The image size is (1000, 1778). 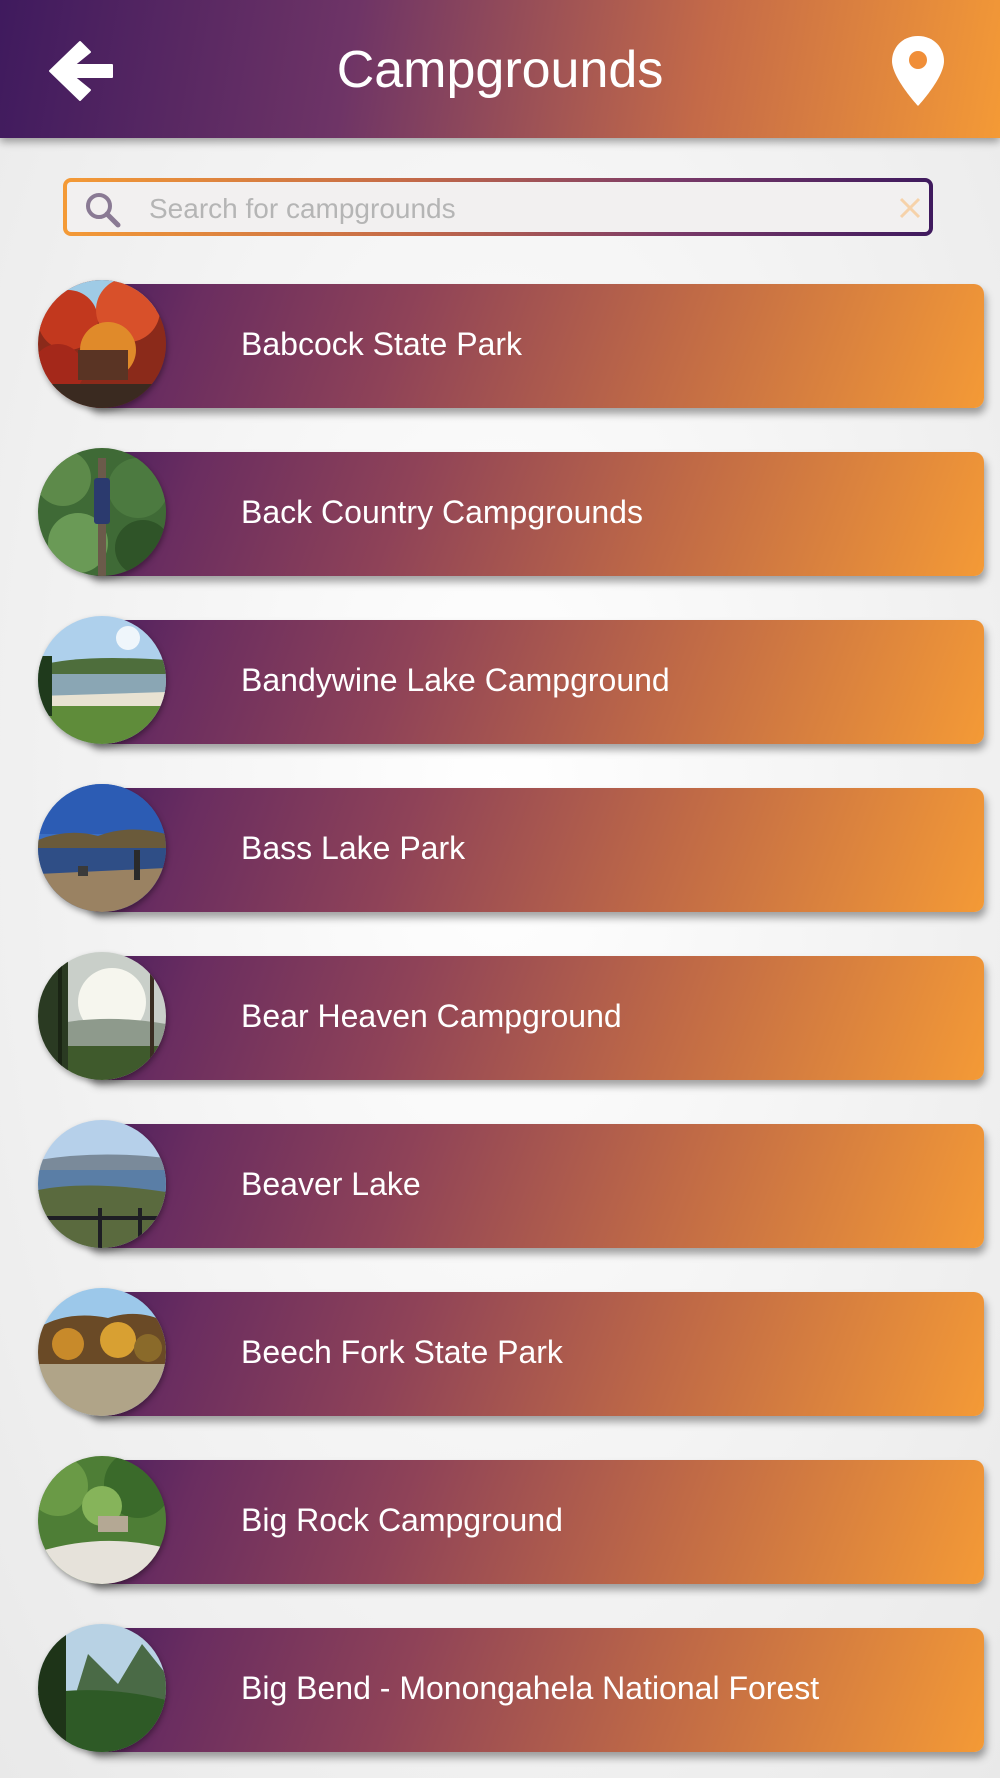 What do you see at coordinates (910, 208) in the screenshot?
I see `close-icon` at bounding box center [910, 208].